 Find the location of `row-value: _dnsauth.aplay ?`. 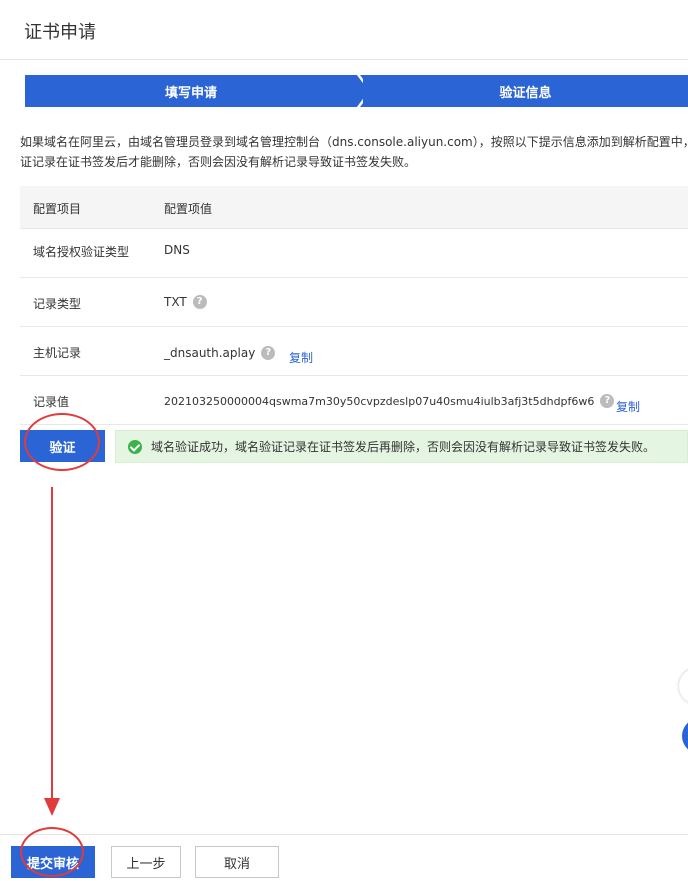

row-value: _dnsauth.aplay ? is located at coordinates (220, 353).